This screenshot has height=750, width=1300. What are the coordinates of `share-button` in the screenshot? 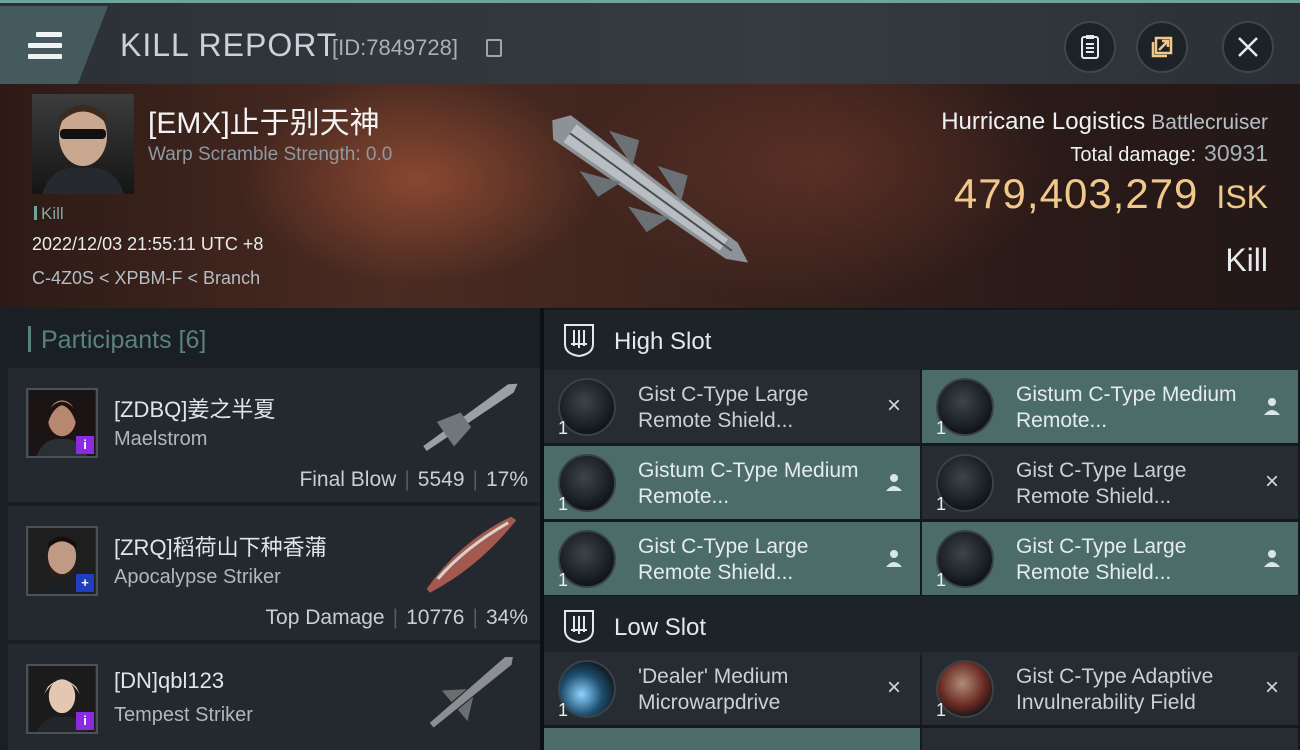 It's located at (1162, 47).